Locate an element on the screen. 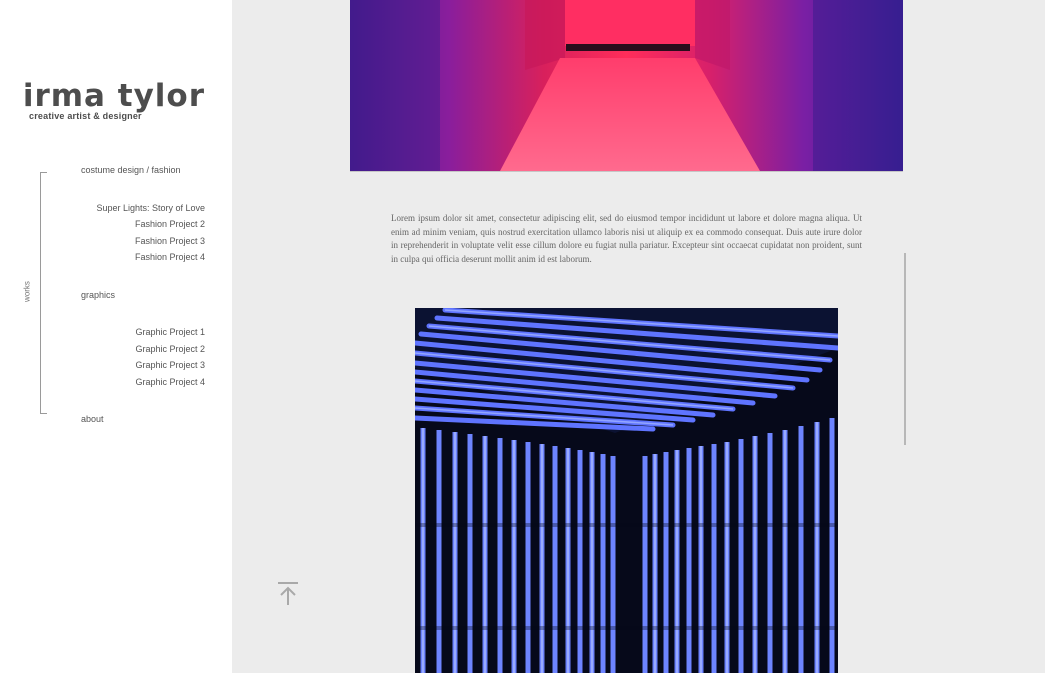 This screenshot has height=673, width=1045. nav-item-fashion-project-4: Fashion Project 4 is located at coordinates (170, 257).